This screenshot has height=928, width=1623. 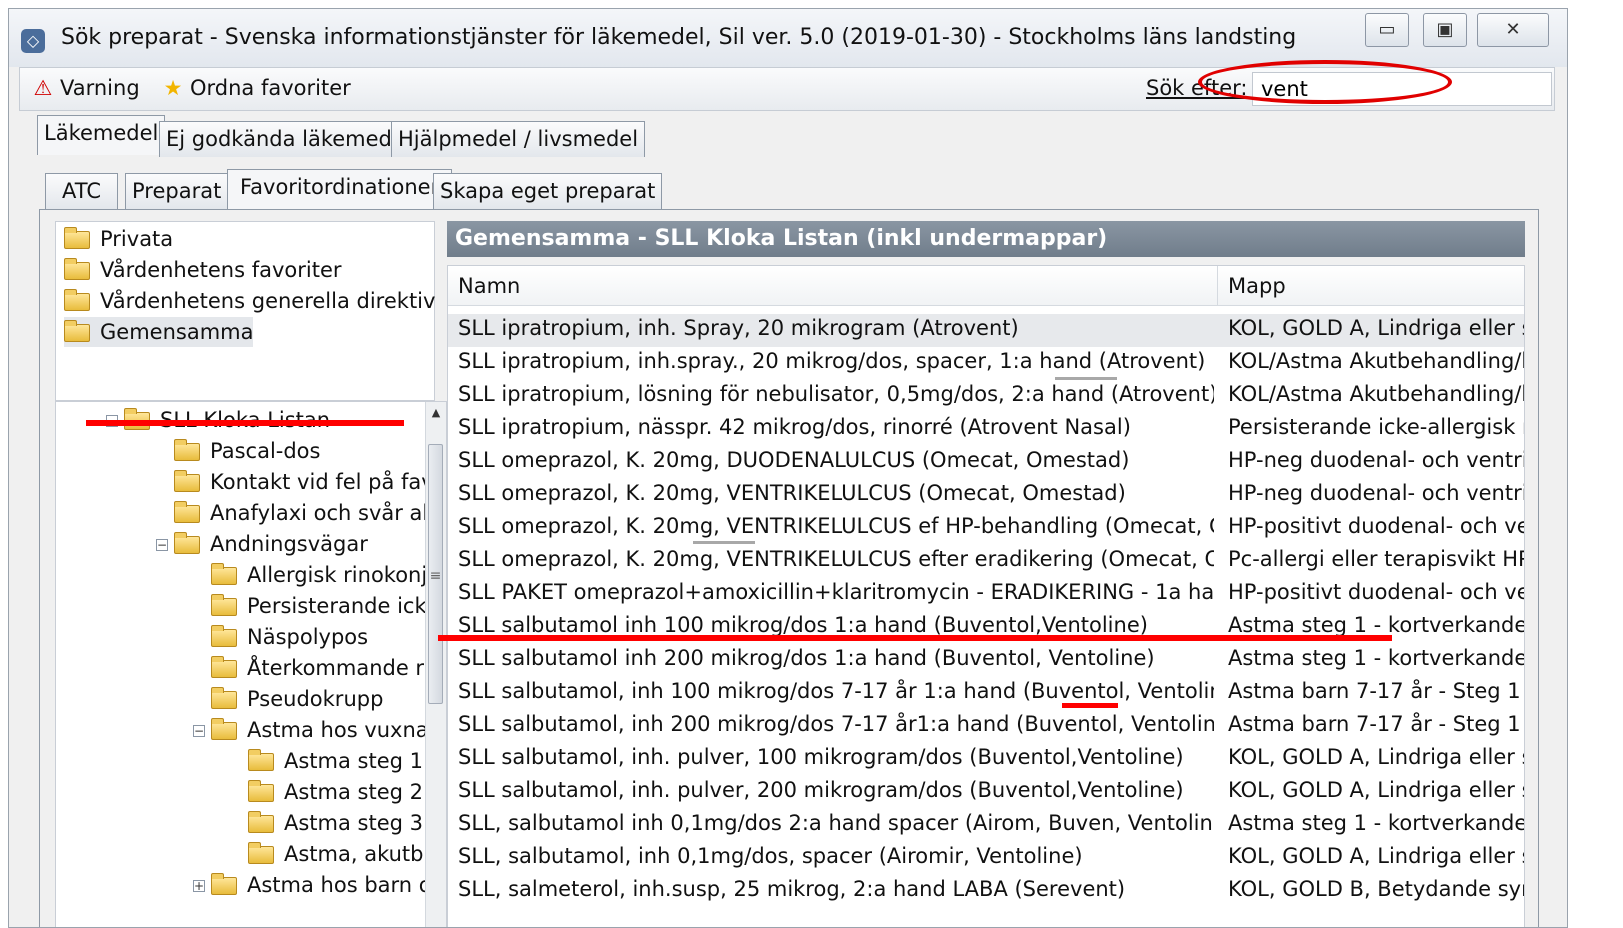 I want to click on tree-item: Näspolypos, so click(x=289, y=637).